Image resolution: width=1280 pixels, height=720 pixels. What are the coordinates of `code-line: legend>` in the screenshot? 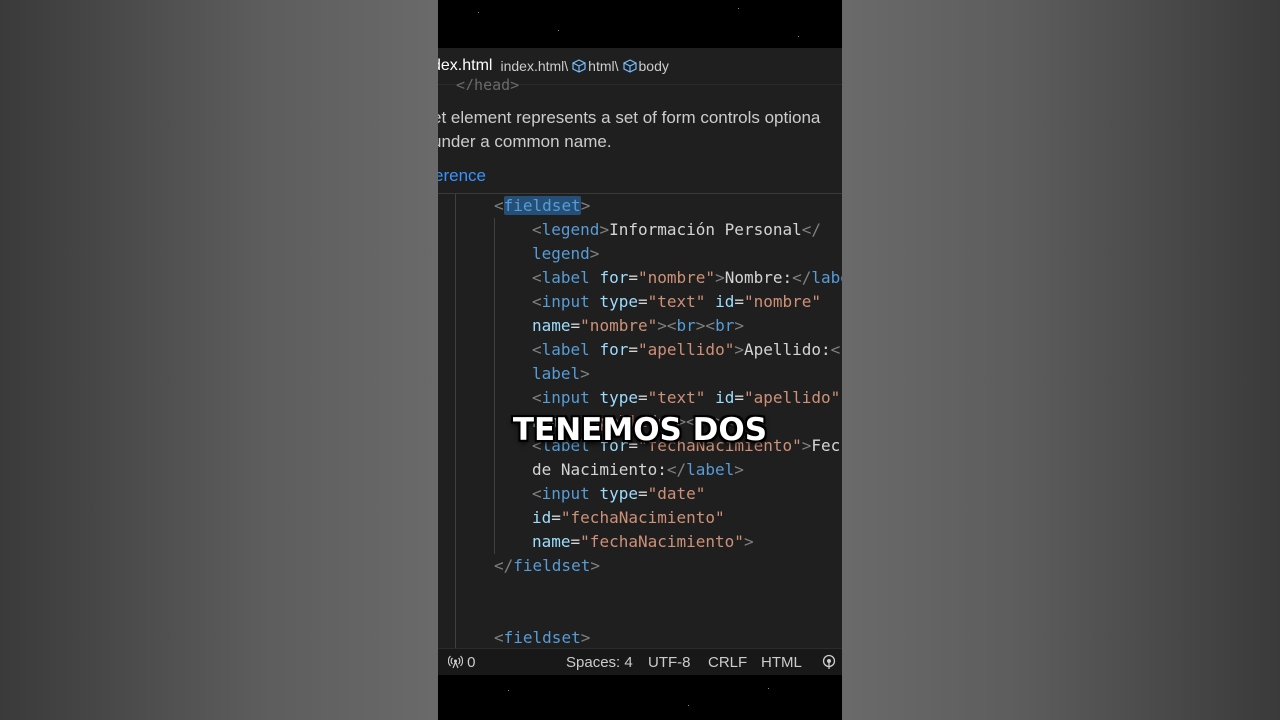 It's located at (565, 254).